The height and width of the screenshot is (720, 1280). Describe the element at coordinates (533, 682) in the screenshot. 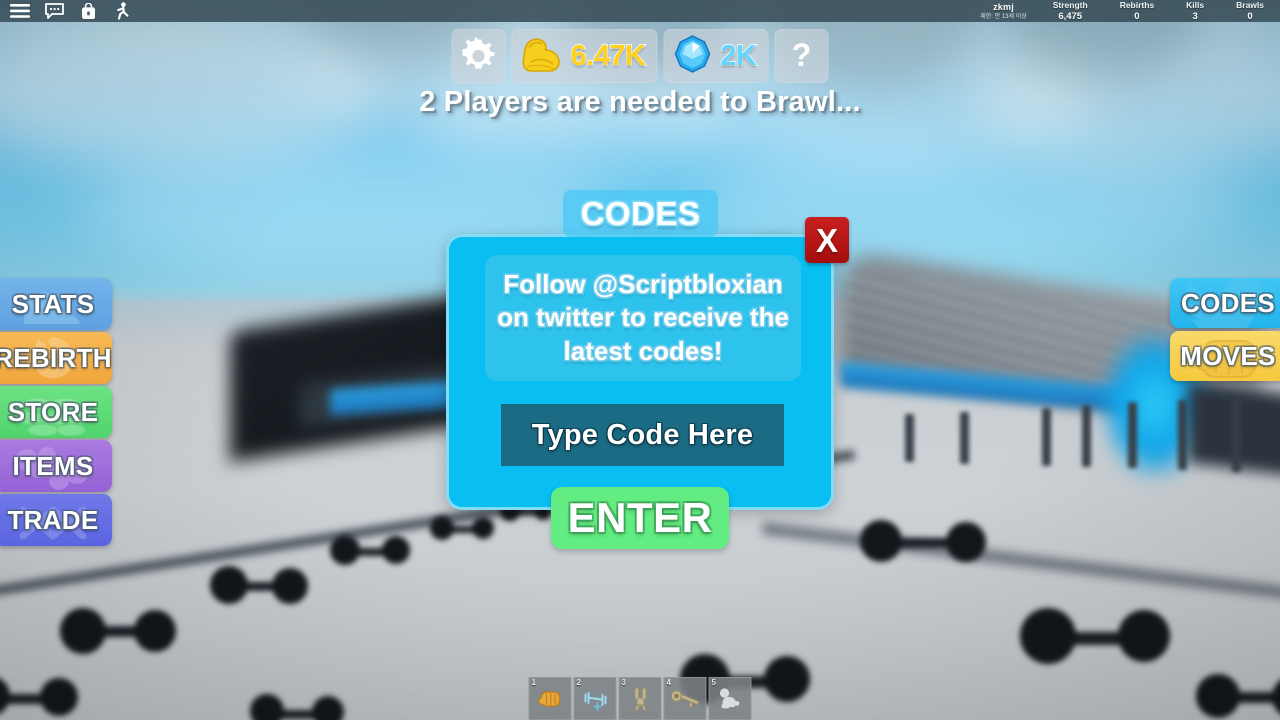

I see `hotbar-slot-1-number: 1` at that location.